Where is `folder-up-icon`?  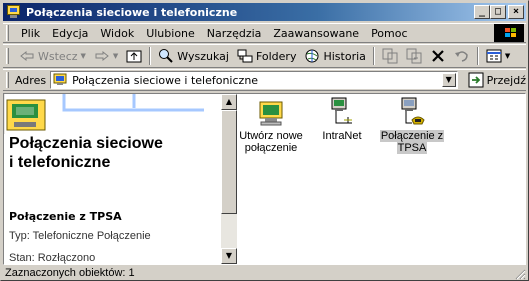
folder-up-icon is located at coordinates (134, 56).